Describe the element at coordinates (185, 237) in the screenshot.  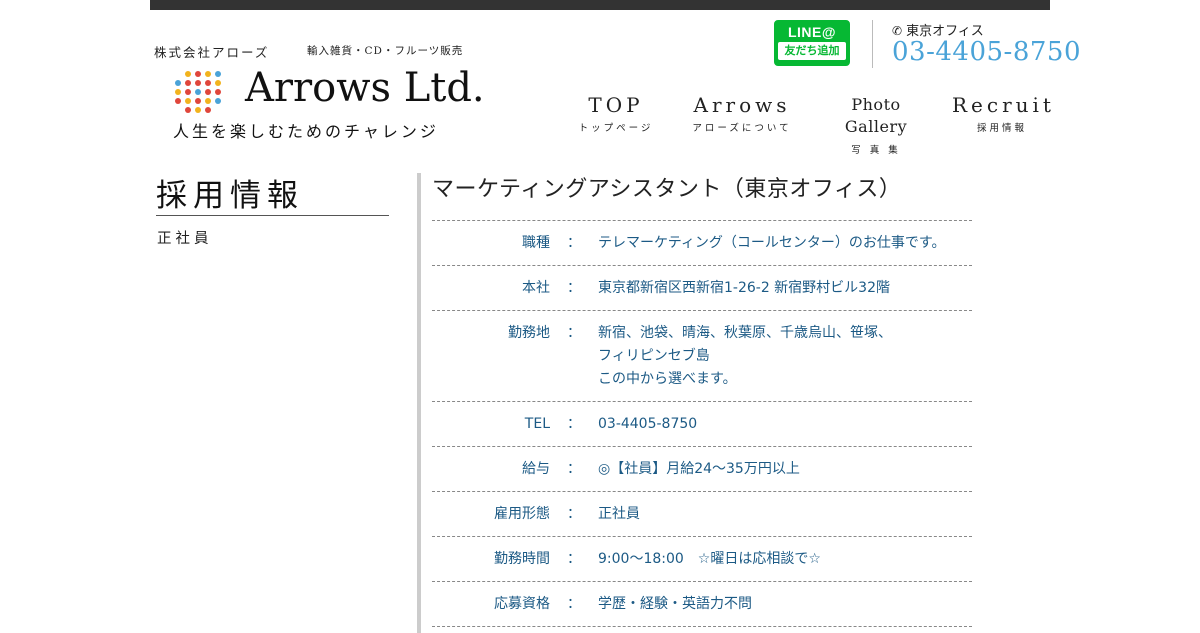
I see `sidebar-item-full-time: 正社員` at that location.